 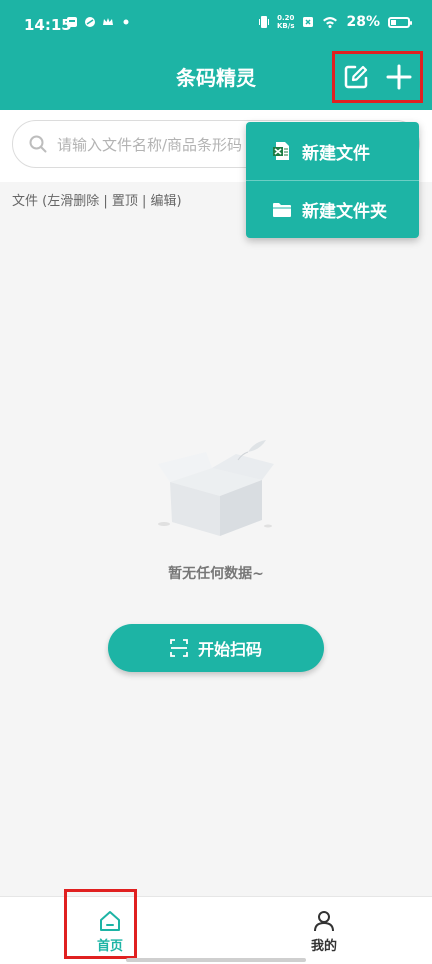 What do you see at coordinates (90, 22) in the screenshot?
I see `notification-leaf-icon` at bounding box center [90, 22].